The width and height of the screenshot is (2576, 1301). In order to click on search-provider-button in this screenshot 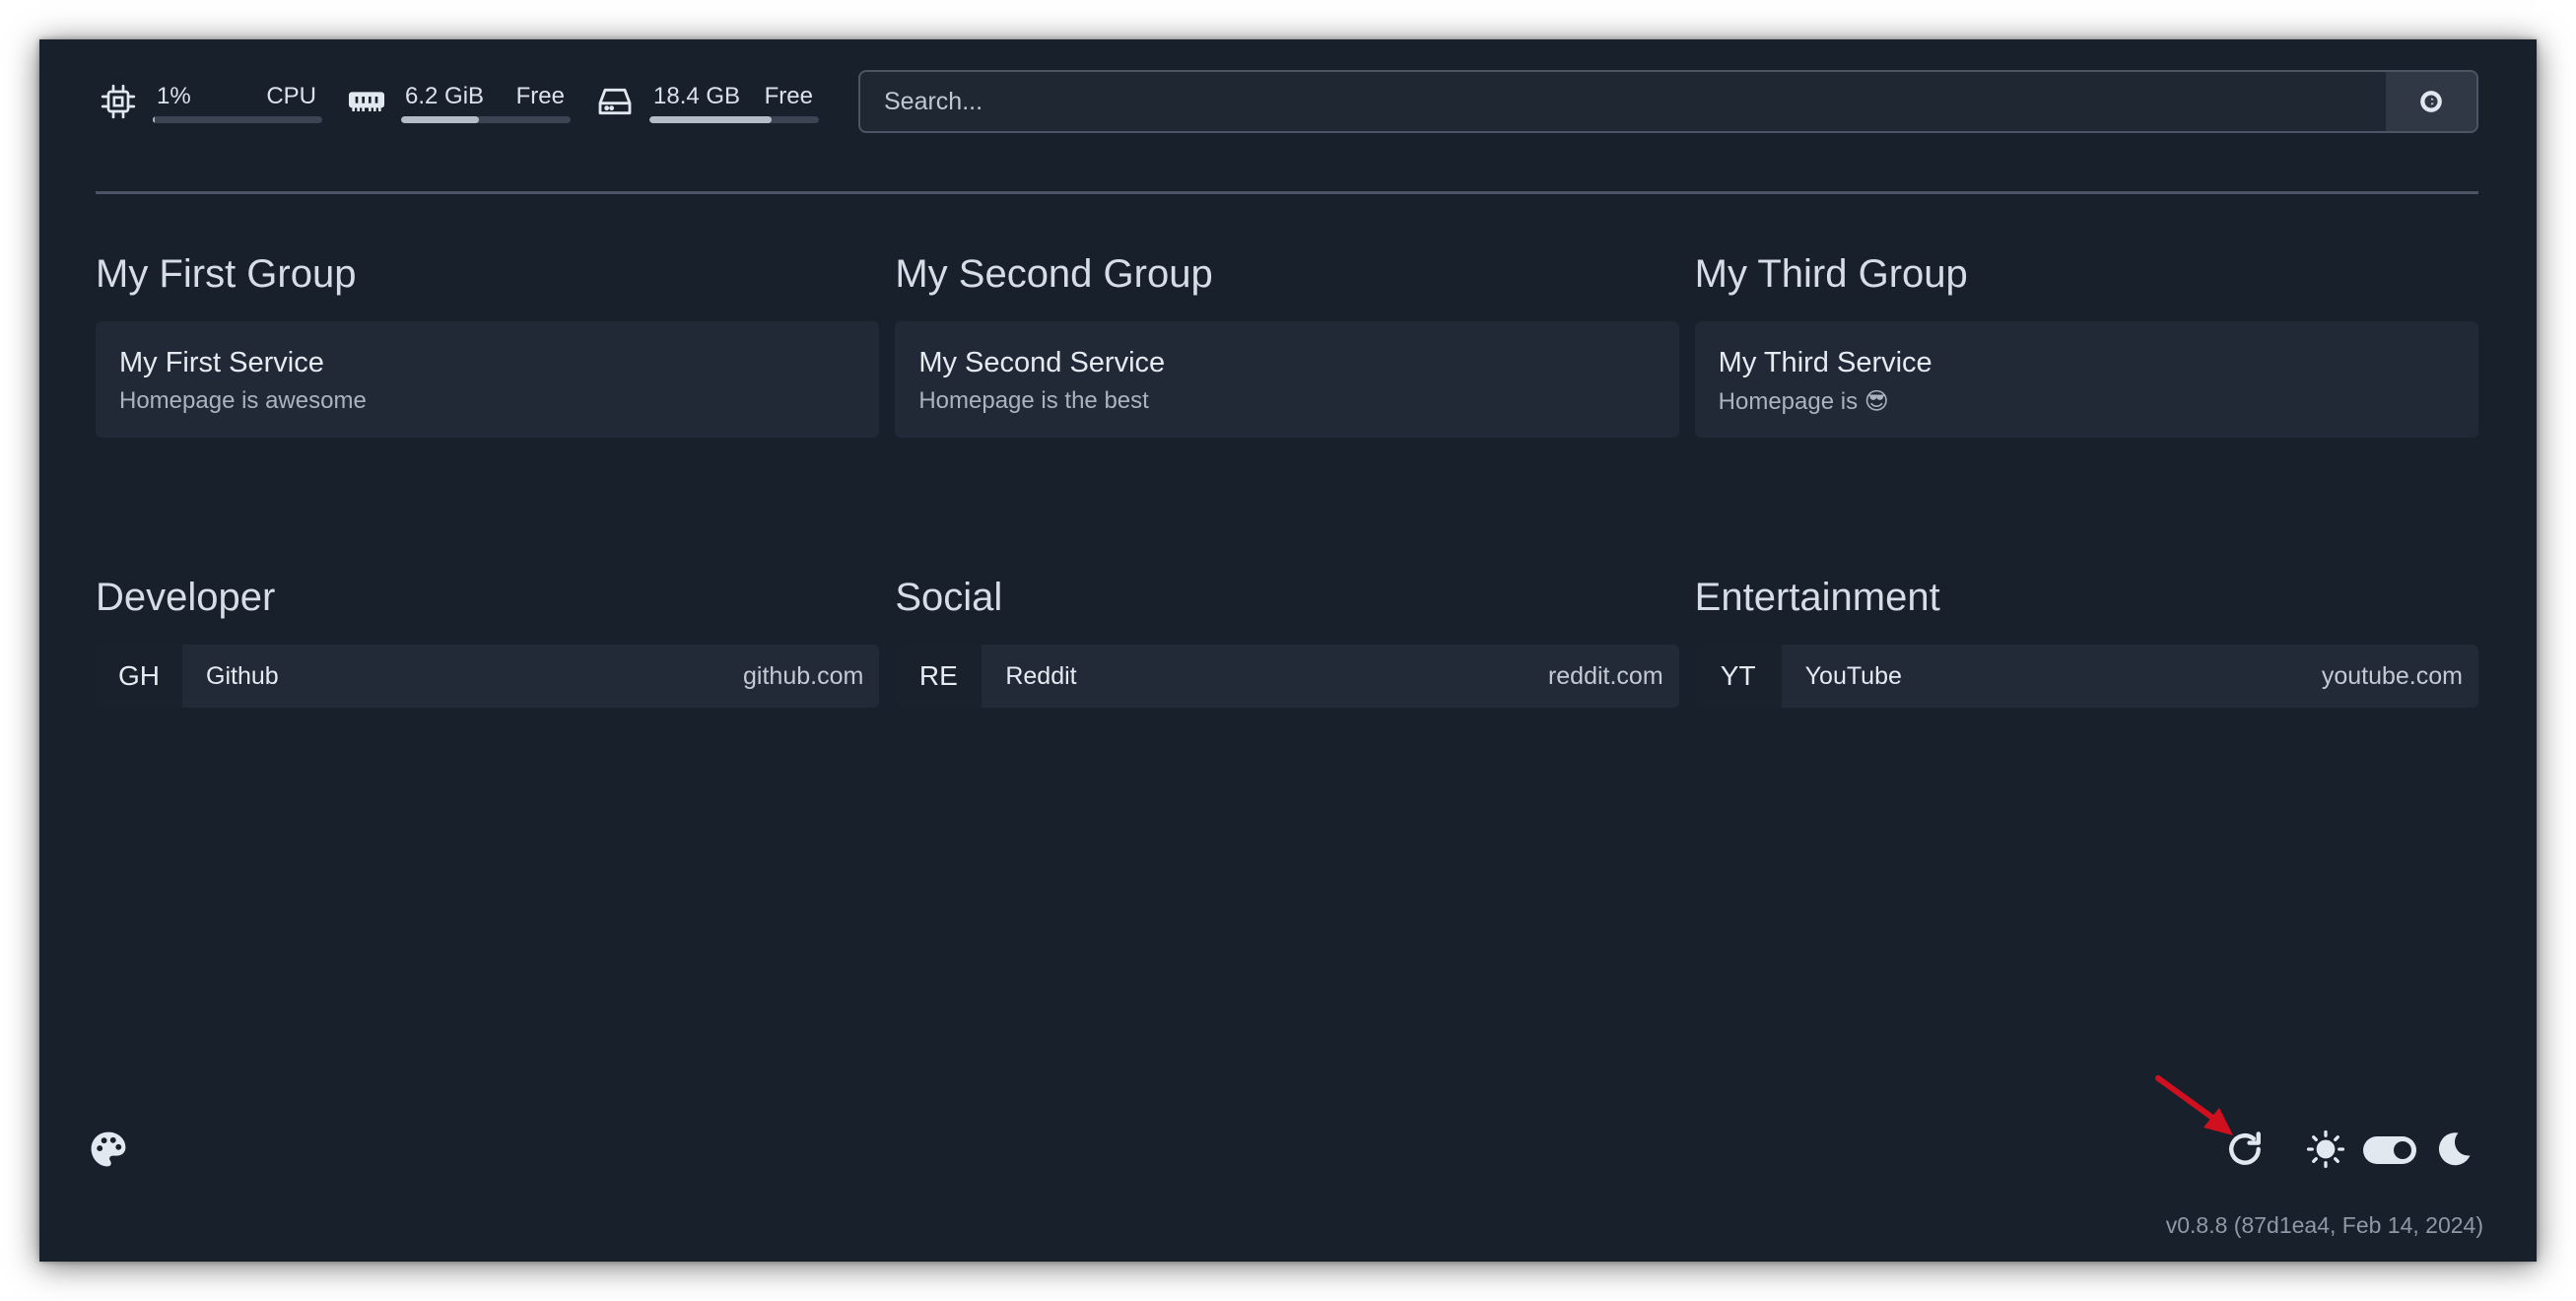, I will do `click(2431, 101)`.